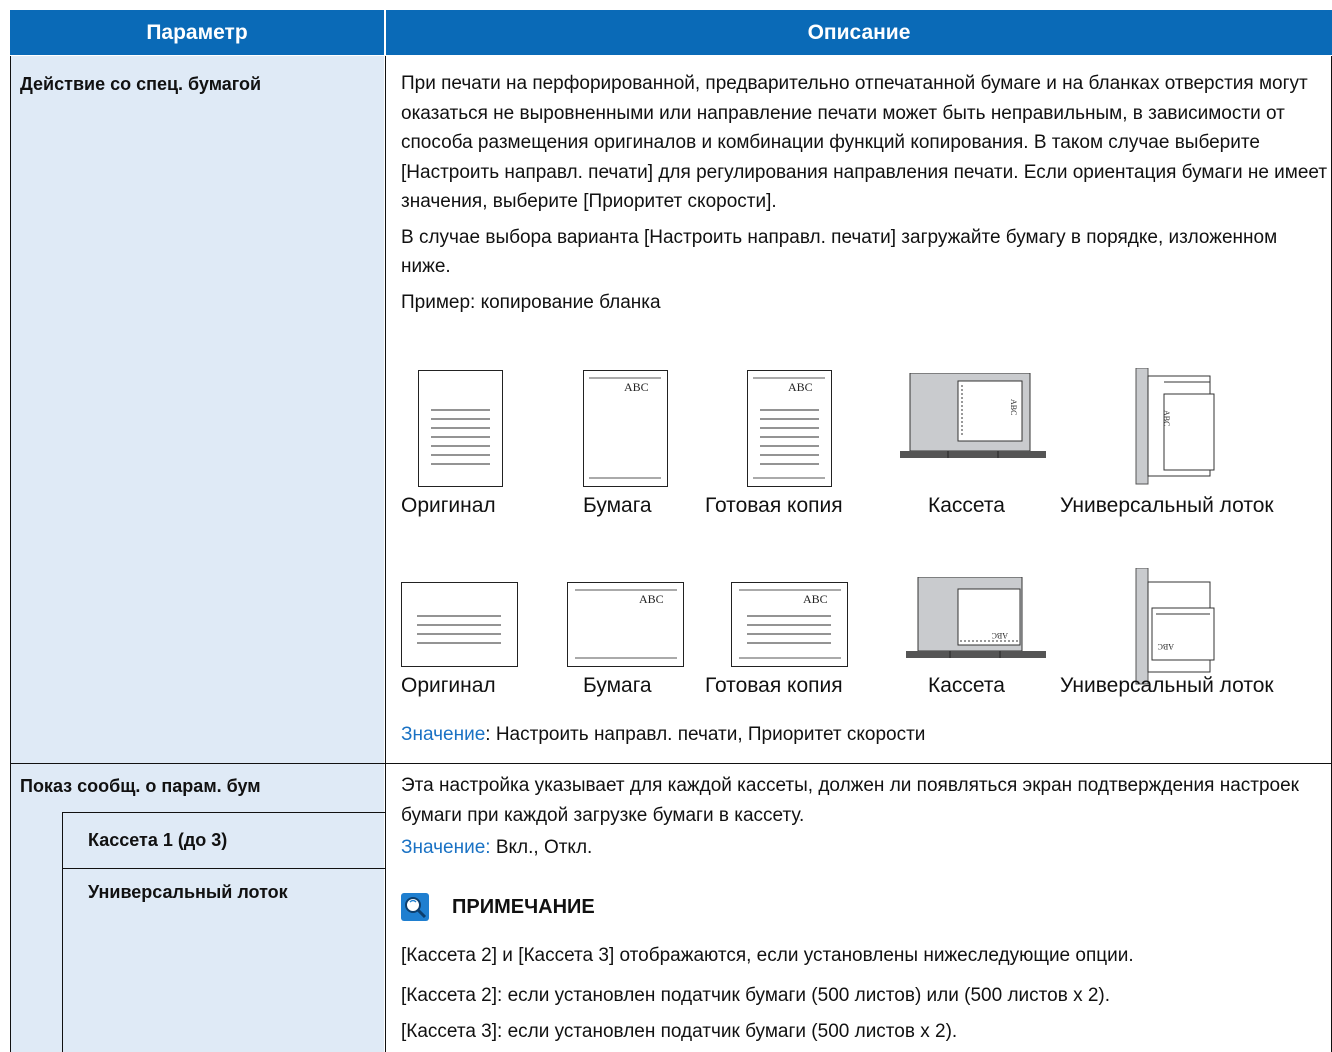 This screenshot has width=1332, height=1052. I want to click on param-special-paper: Действие со спец. бумагой, so click(141, 84).